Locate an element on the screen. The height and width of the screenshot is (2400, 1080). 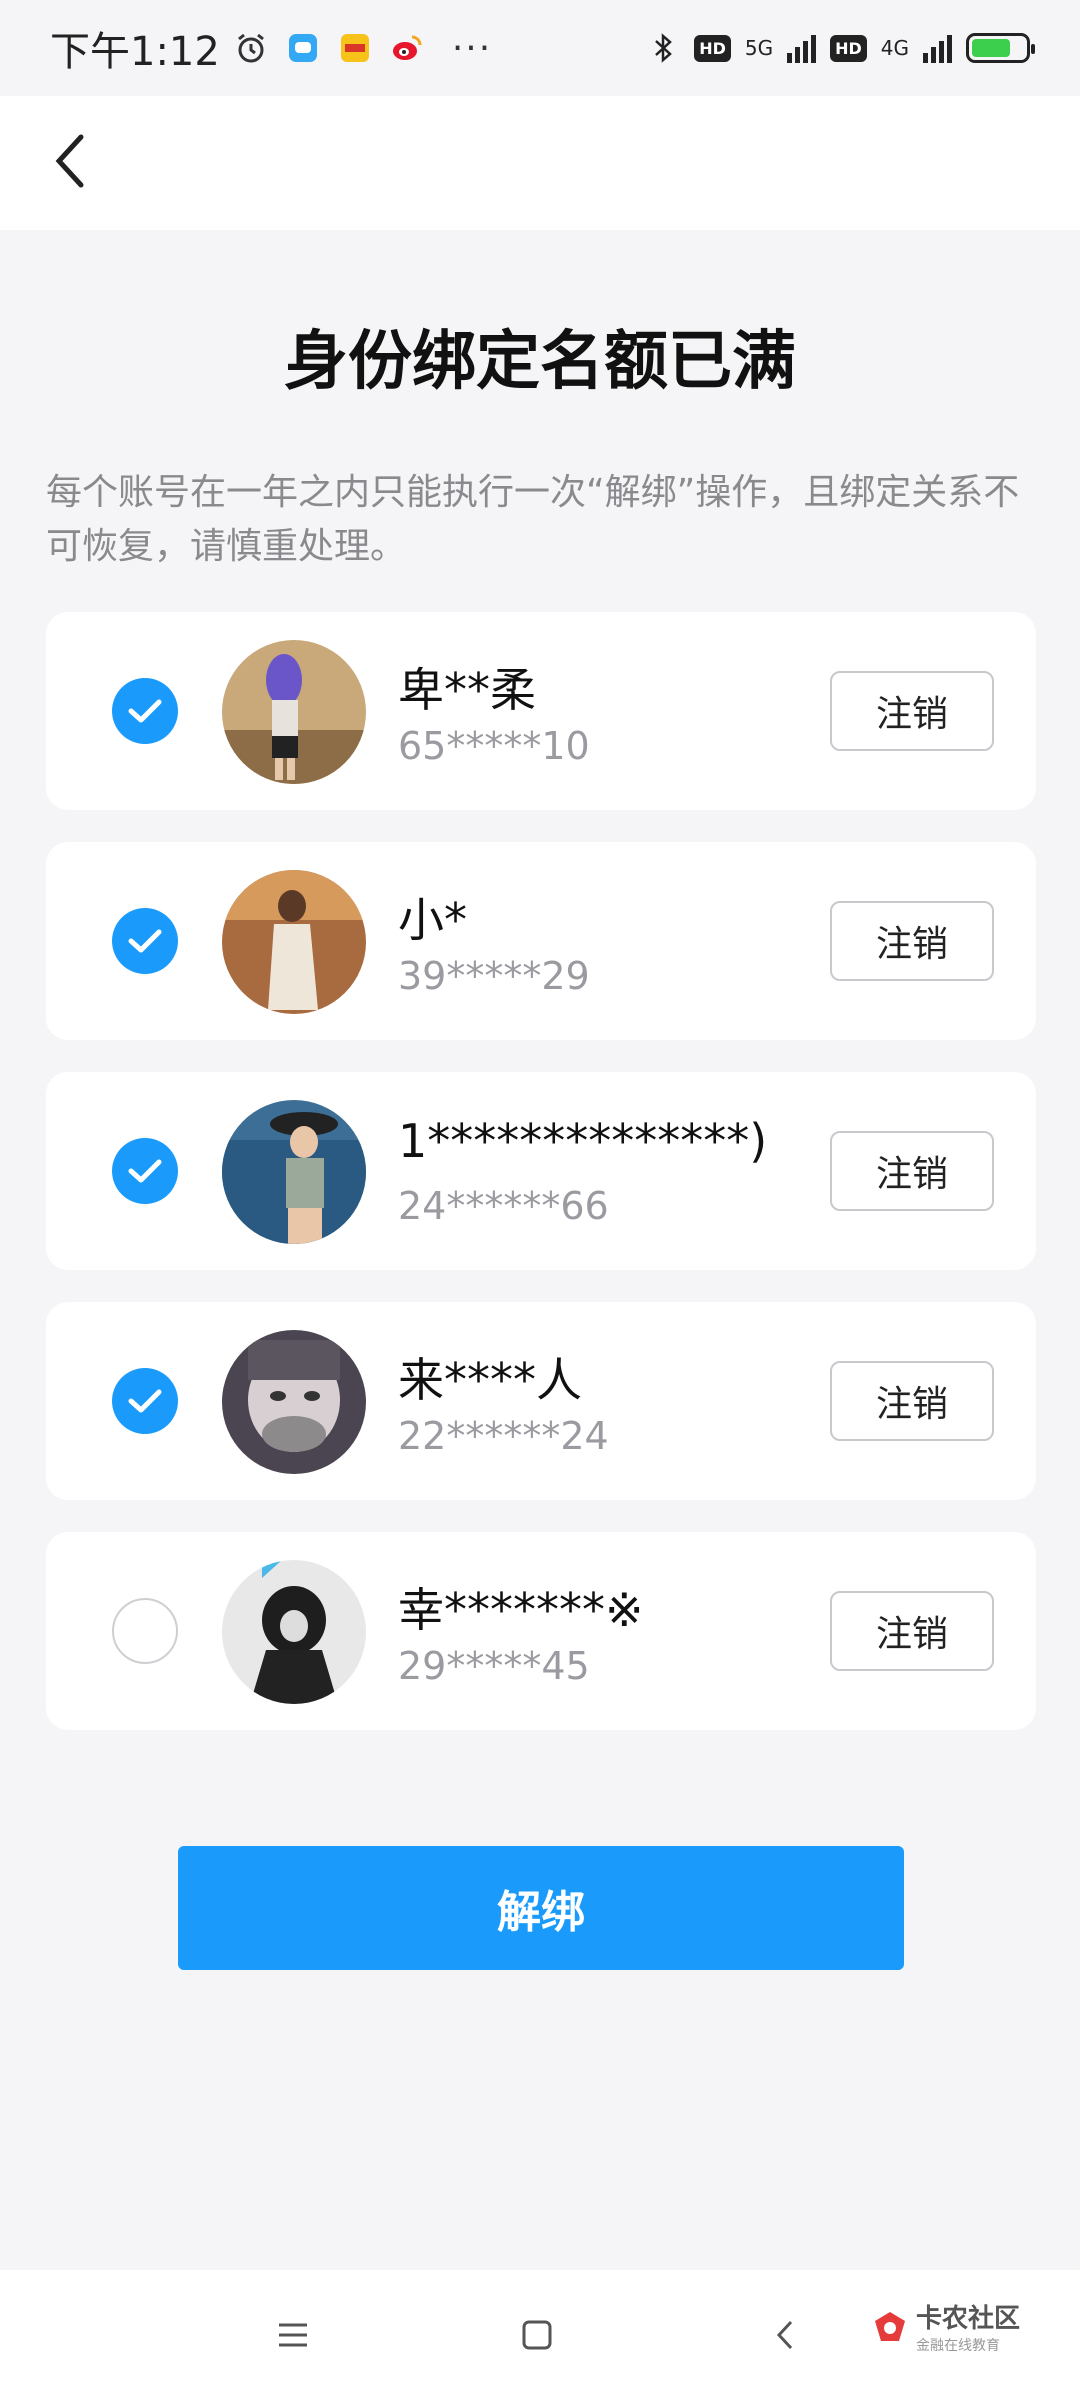
network-5g-label: 5G is located at coordinates (759, 48).